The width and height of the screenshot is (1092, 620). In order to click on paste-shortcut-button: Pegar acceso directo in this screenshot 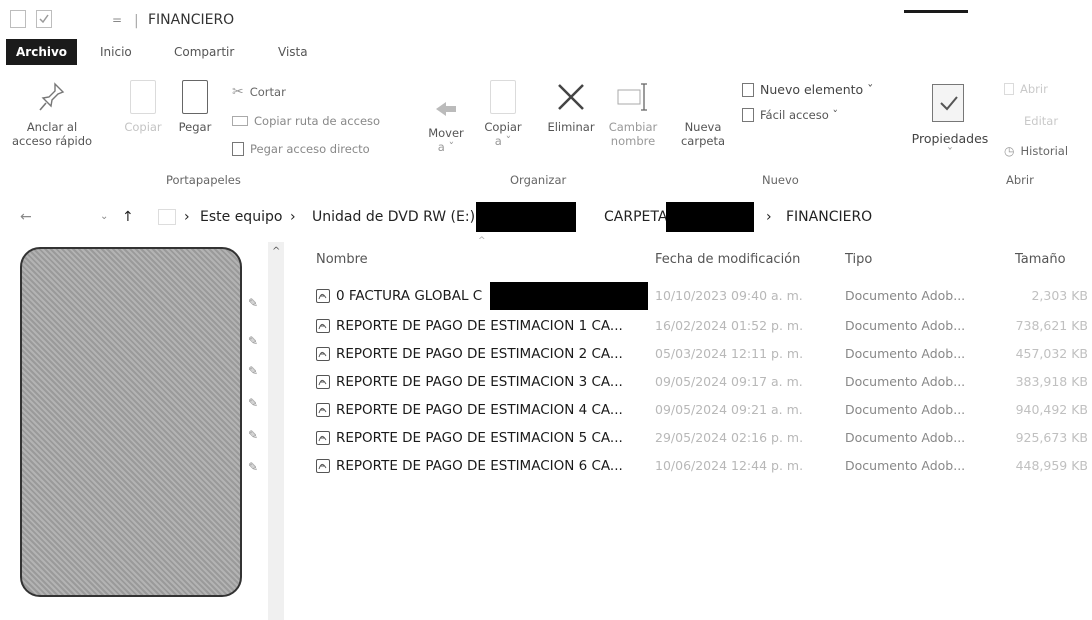, I will do `click(301, 149)`.